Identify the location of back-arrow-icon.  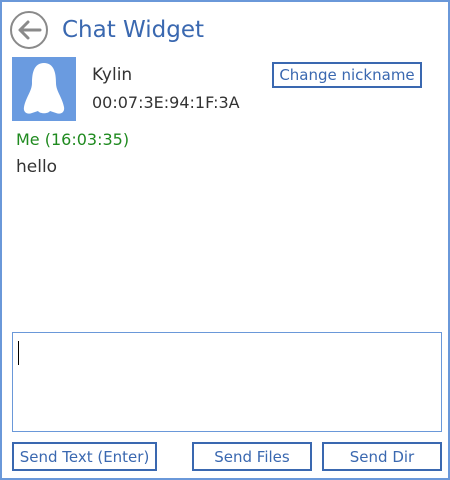
(29, 30).